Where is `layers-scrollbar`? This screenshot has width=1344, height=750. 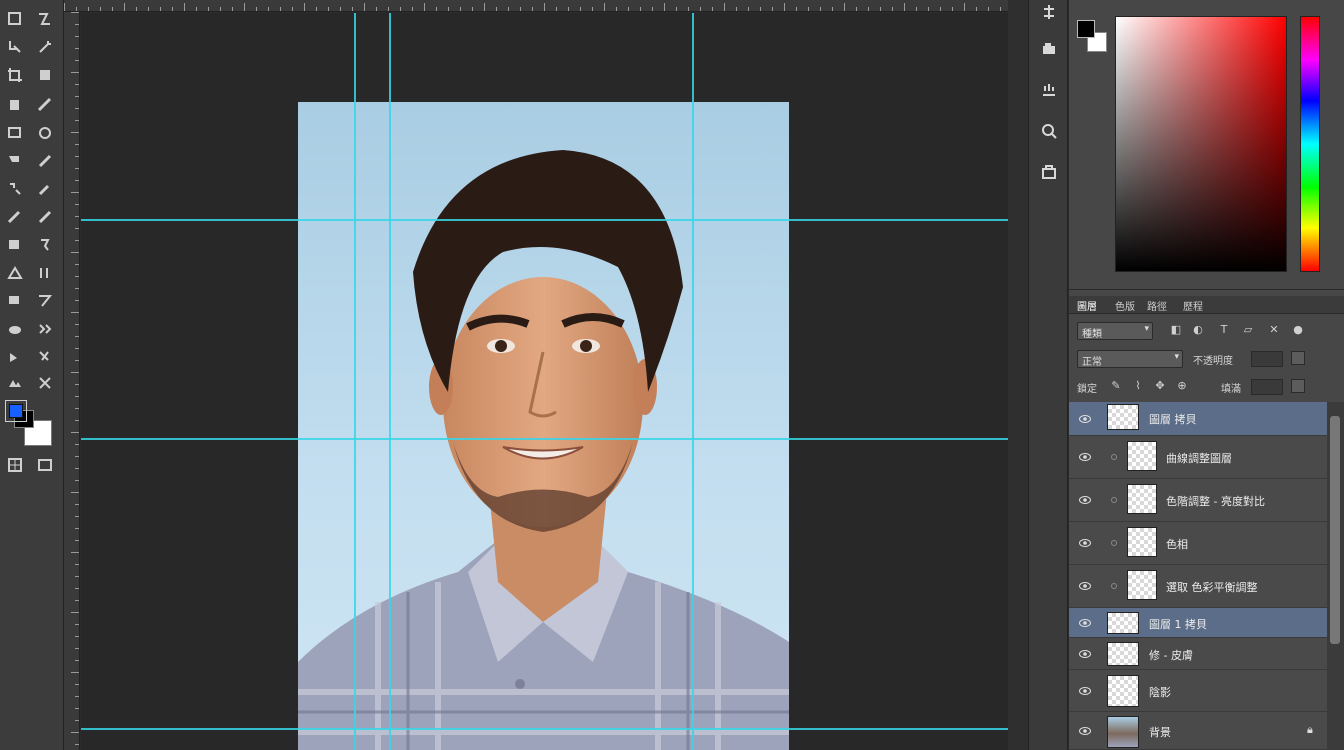 layers-scrollbar is located at coordinates (1335, 576).